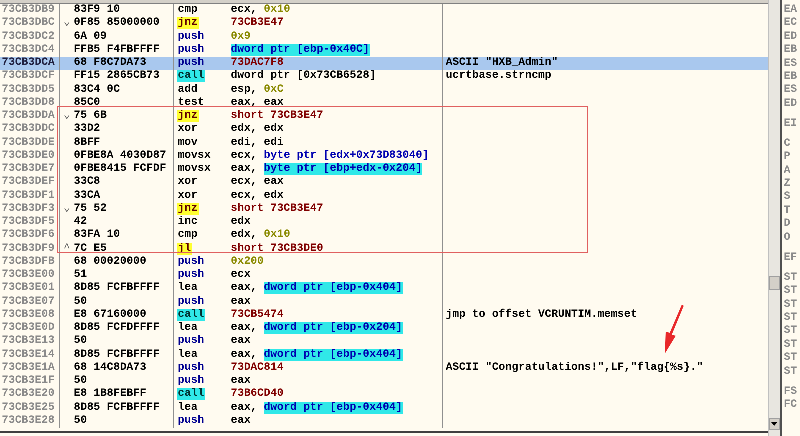  Describe the element at coordinates (30, 129) in the screenshot. I see `address-cell: 73CB3DDC` at that location.